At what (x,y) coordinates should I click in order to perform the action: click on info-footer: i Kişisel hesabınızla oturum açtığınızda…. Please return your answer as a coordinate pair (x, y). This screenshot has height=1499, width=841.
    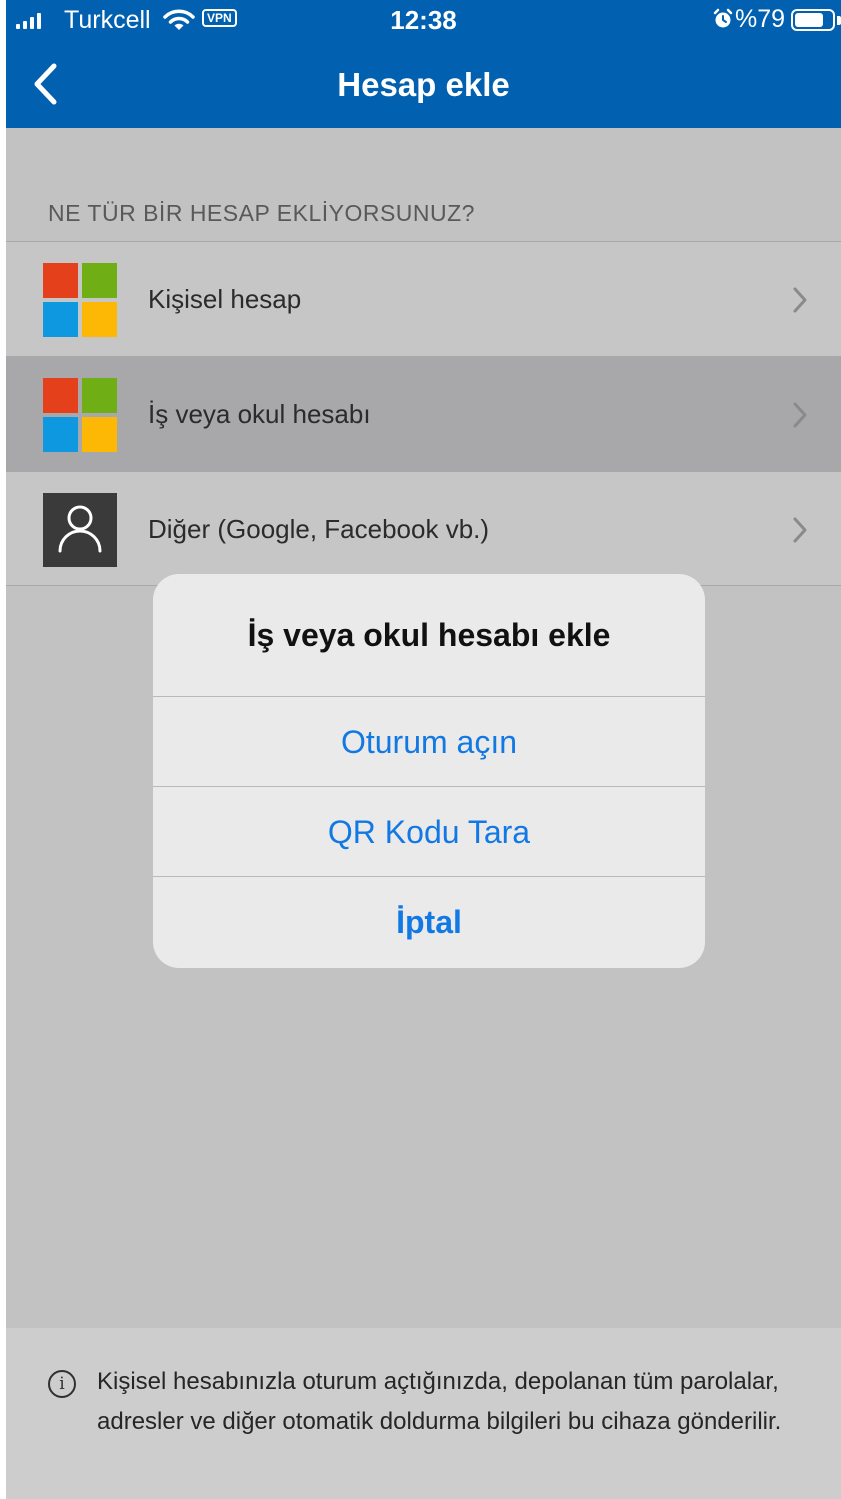
    Looking at the image, I should click on (423, 1413).